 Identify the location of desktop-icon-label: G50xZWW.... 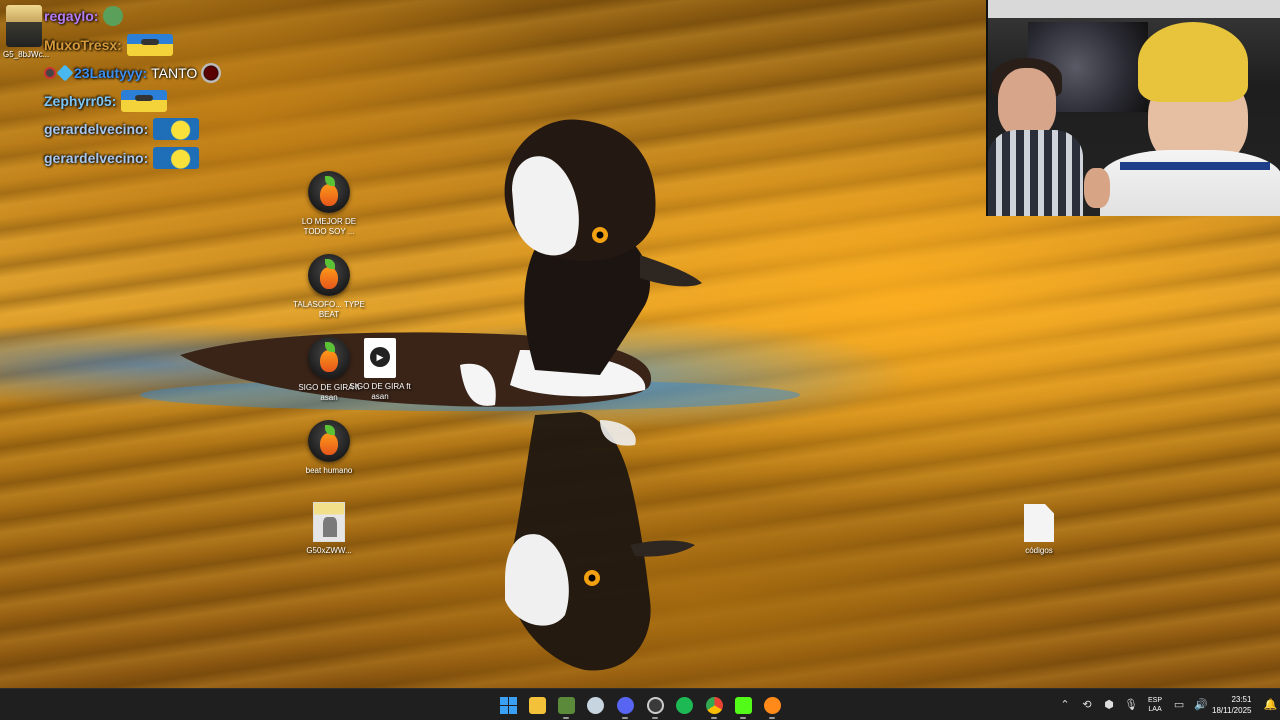
(329, 550).